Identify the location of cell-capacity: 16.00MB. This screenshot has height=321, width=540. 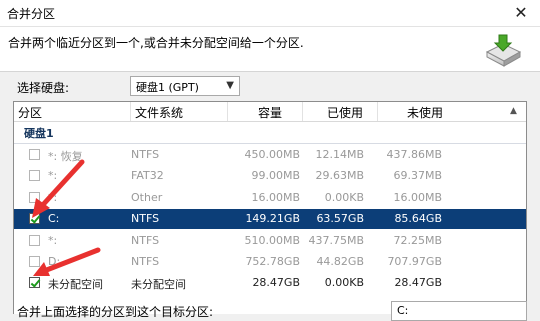
(275, 197).